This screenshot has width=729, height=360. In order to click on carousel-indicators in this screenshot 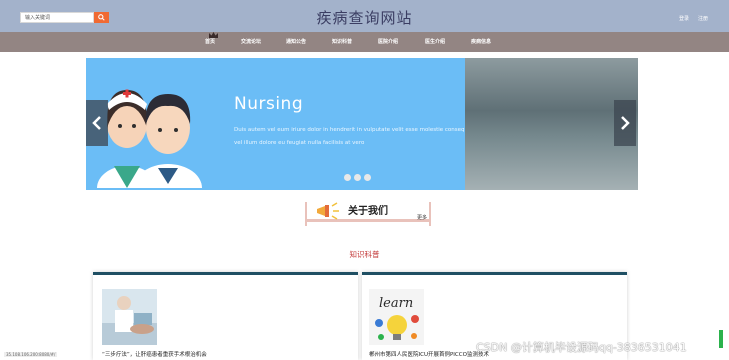, I will do `click(357, 177)`.